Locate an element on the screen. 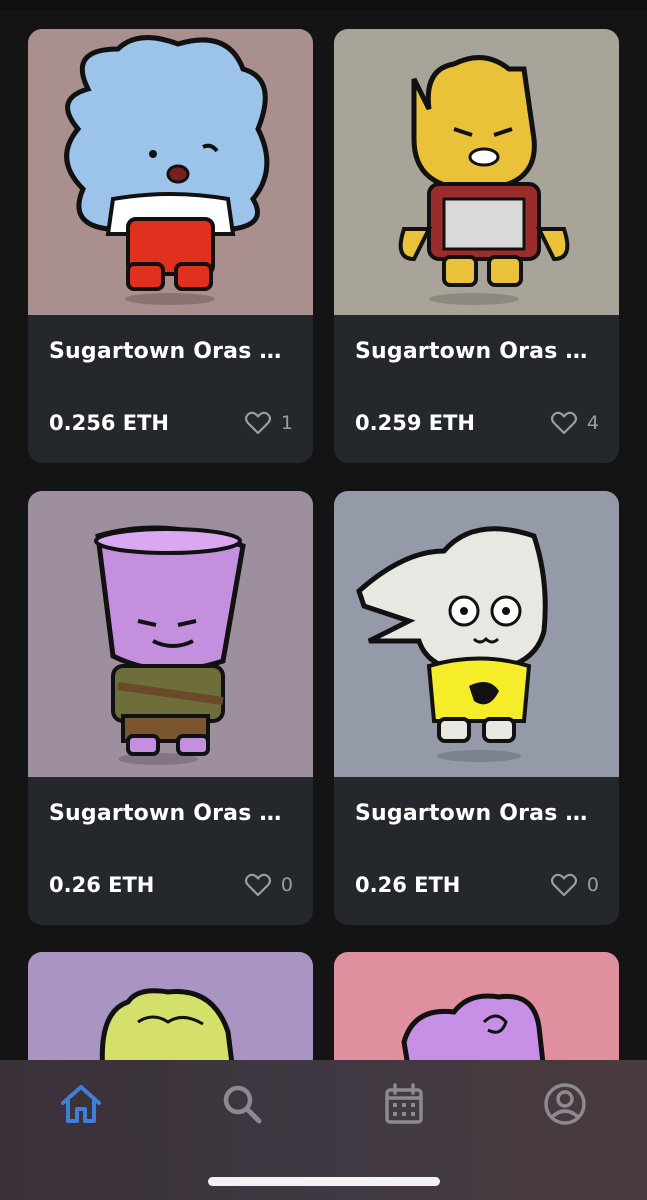 The width and height of the screenshot is (647, 1200). tab-calendar is located at coordinates (404, 1104).